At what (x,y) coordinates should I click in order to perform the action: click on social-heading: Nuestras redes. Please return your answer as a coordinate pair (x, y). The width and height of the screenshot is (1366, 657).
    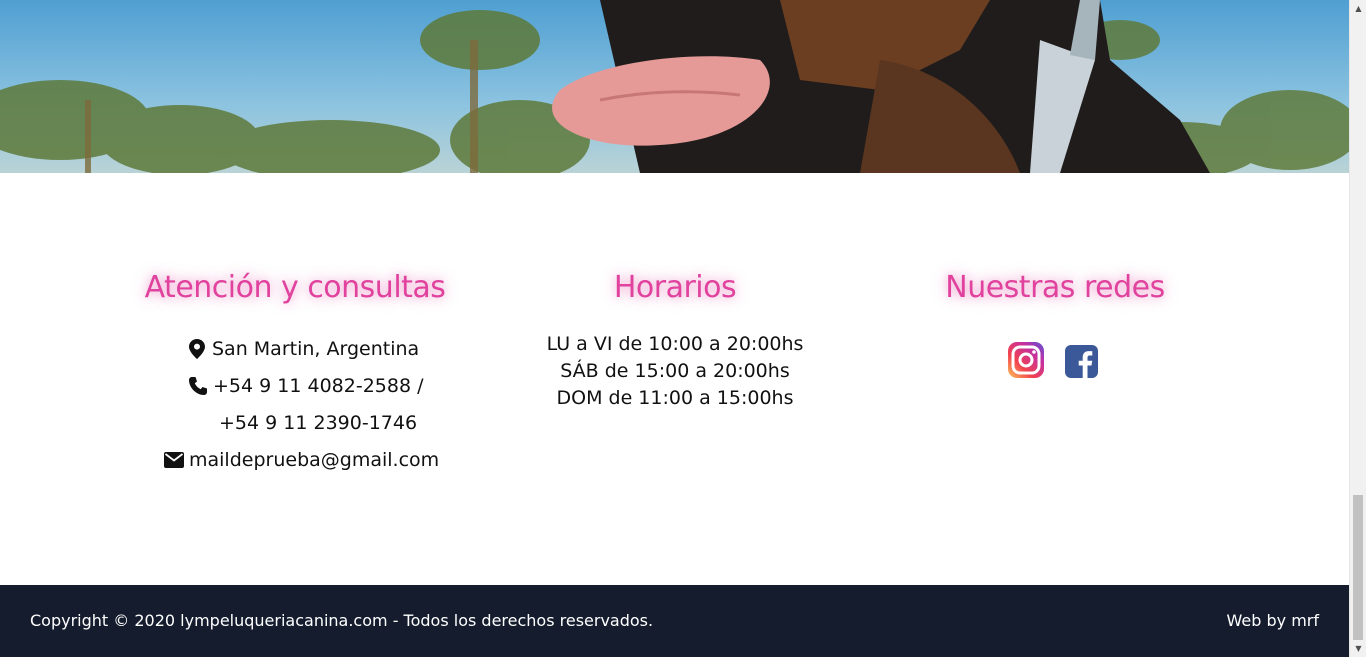
    Looking at the image, I should click on (1055, 287).